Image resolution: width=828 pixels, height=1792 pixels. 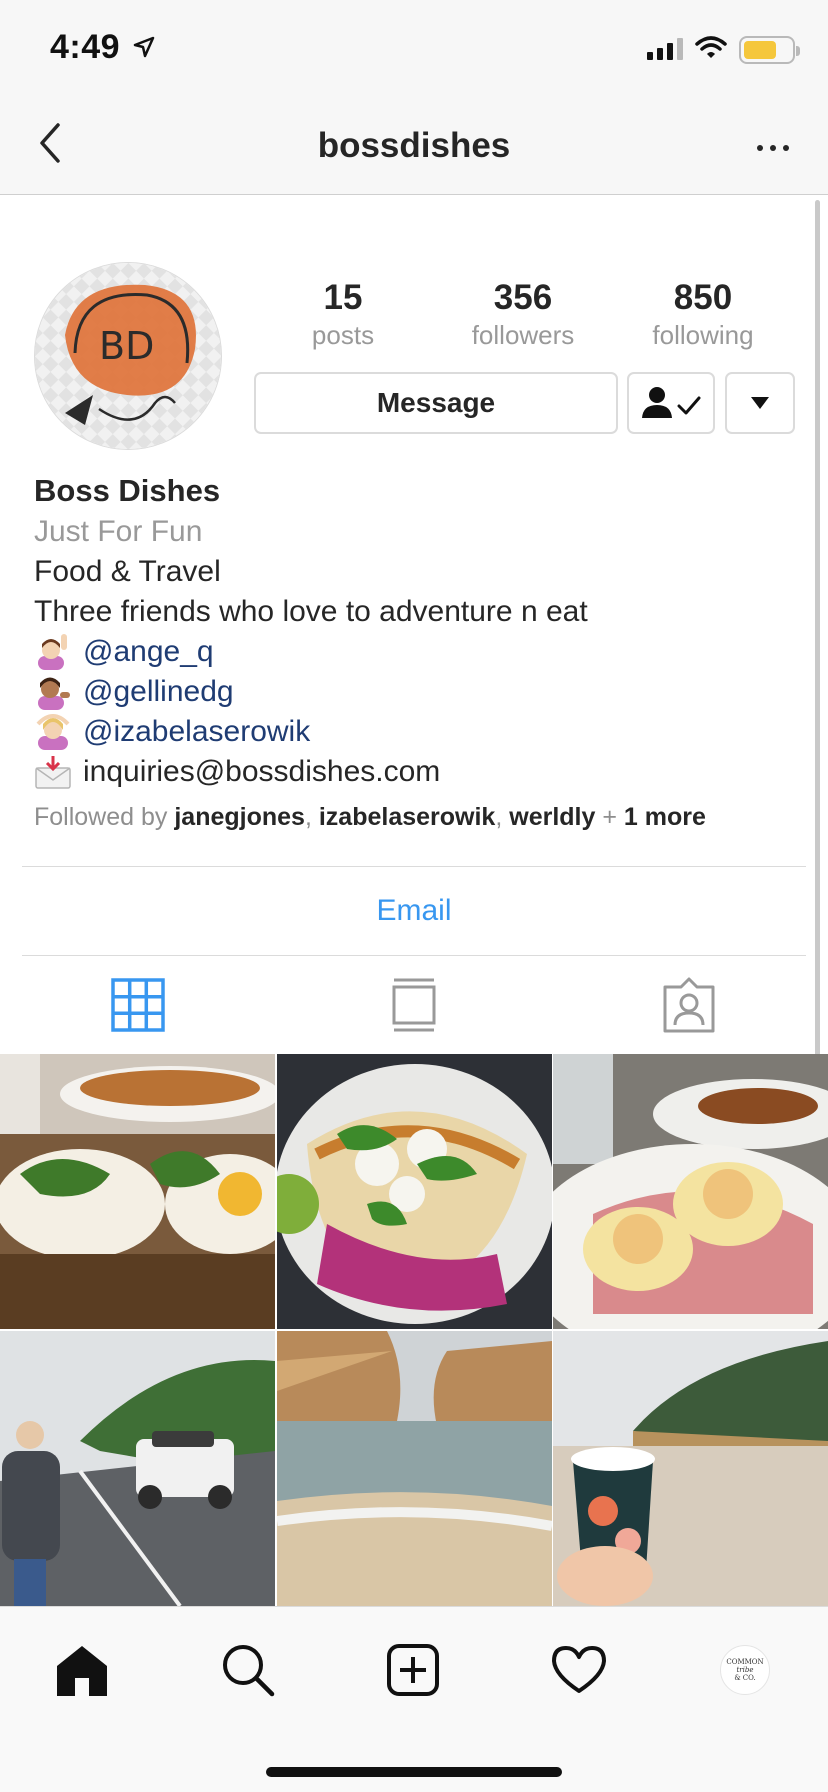 What do you see at coordinates (101, 817) in the screenshot?
I see `followed-by-prefix: Followed by` at bounding box center [101, 817].